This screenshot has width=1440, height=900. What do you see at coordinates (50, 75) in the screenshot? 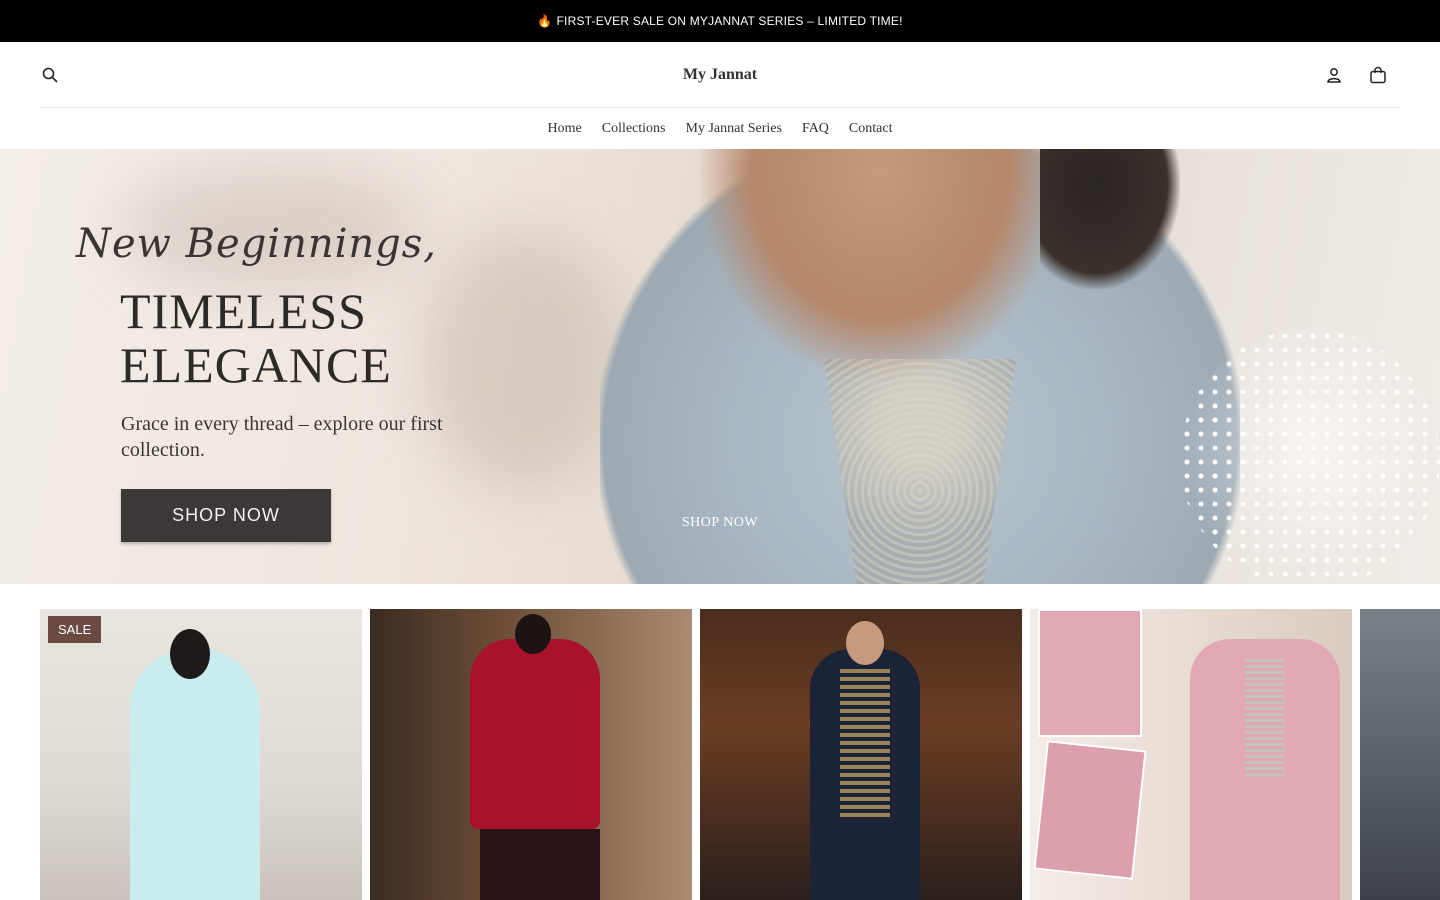
I see `search-icon` at bounding box center [50, 75].